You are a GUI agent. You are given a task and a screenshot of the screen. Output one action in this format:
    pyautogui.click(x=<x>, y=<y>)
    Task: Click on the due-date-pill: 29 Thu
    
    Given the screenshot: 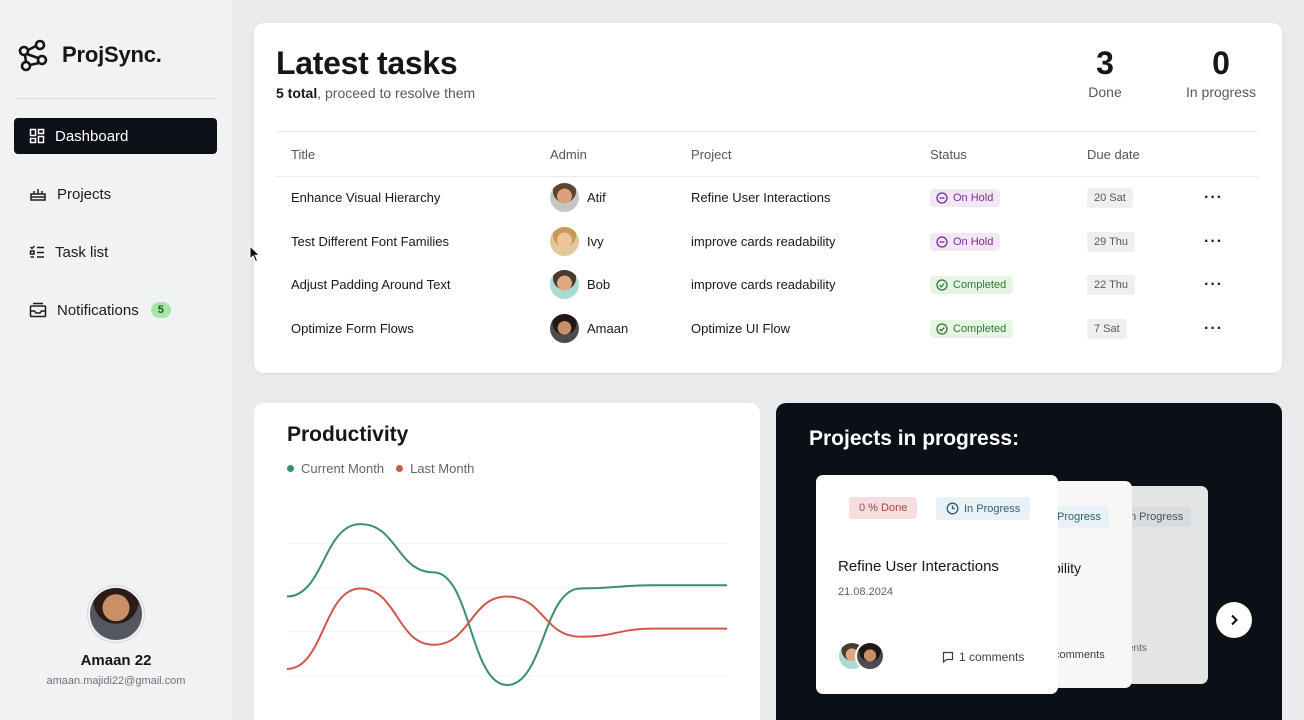 What is the action you would take?
    pyautogui.click(x=1111, y=241)
    